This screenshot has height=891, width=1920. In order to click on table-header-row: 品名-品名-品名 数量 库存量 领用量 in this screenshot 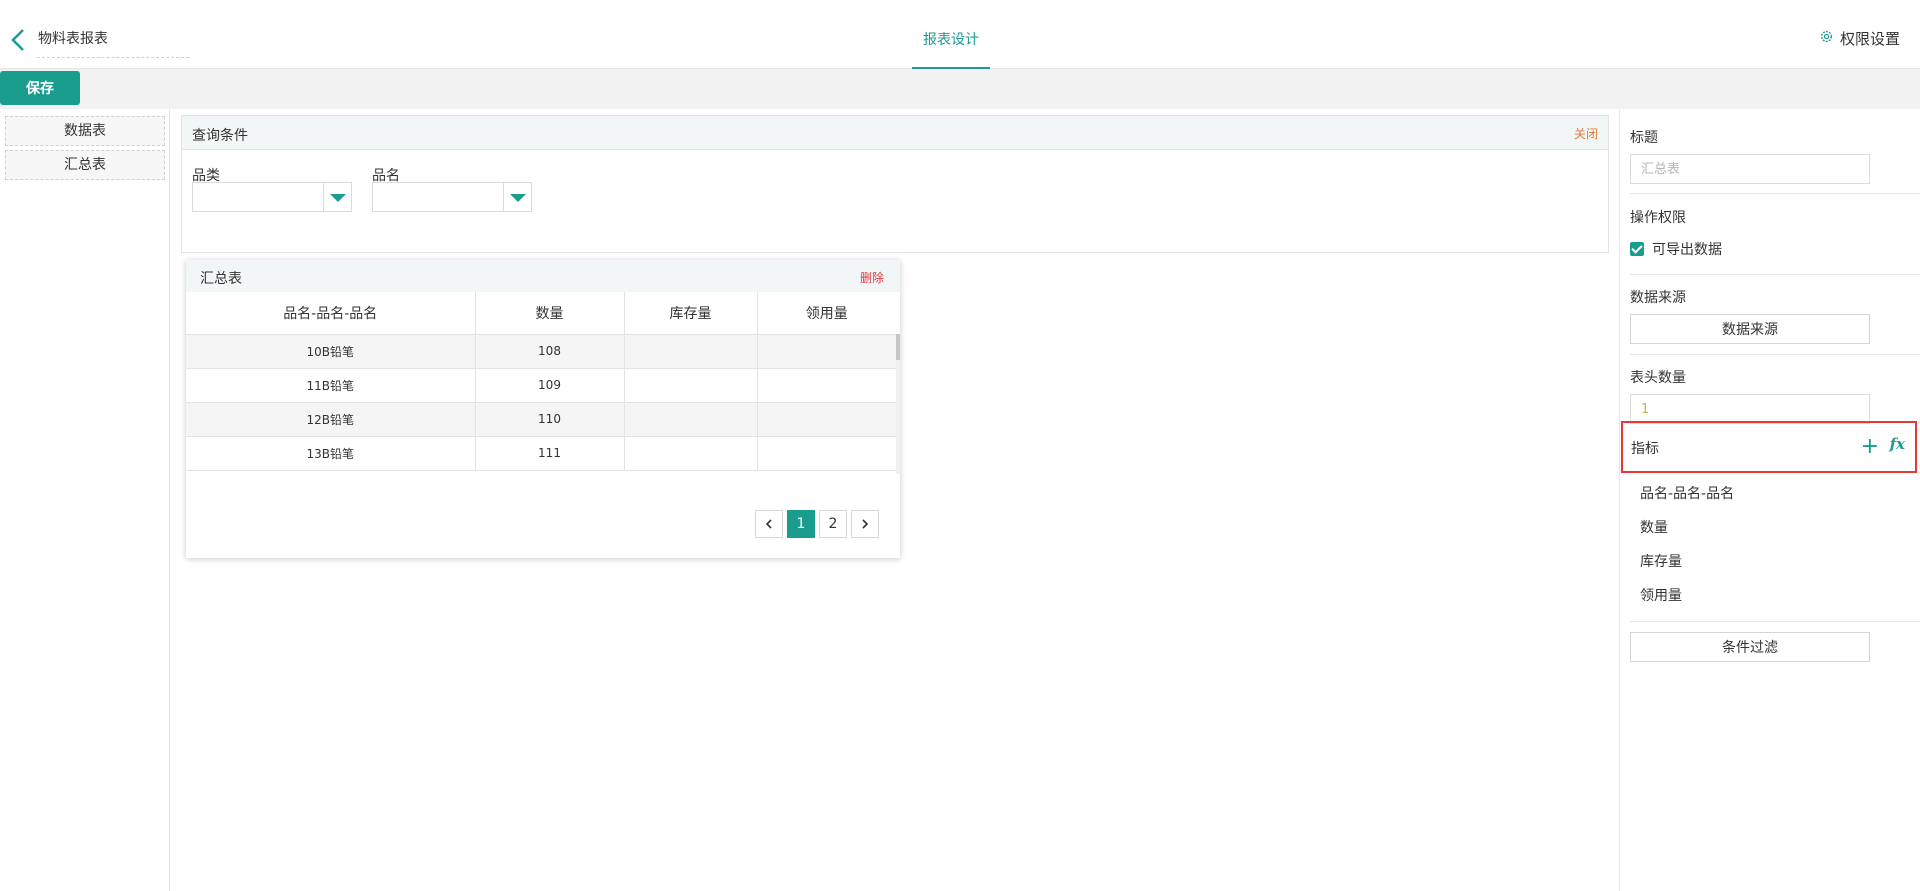, I will do `click(541, 313)`.